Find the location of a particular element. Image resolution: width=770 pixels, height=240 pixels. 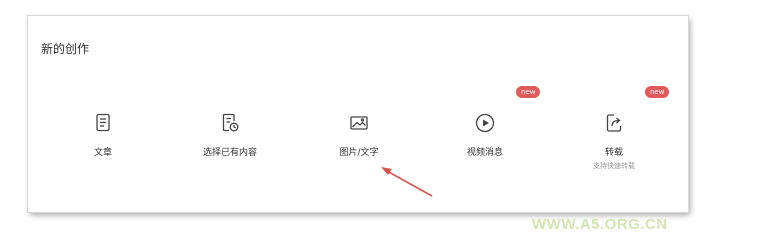

watermark-text: WWW.A5.ORG.CN is located at coordinates (600, 224).